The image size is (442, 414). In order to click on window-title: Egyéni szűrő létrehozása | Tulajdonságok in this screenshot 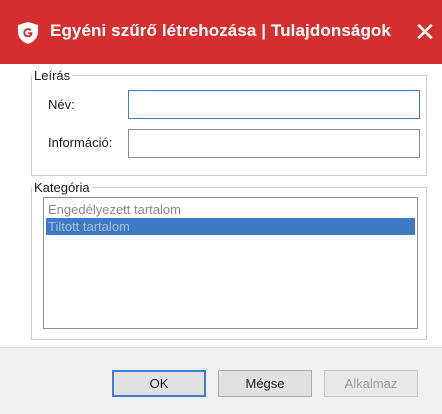, I will do `click(220, 30)`.